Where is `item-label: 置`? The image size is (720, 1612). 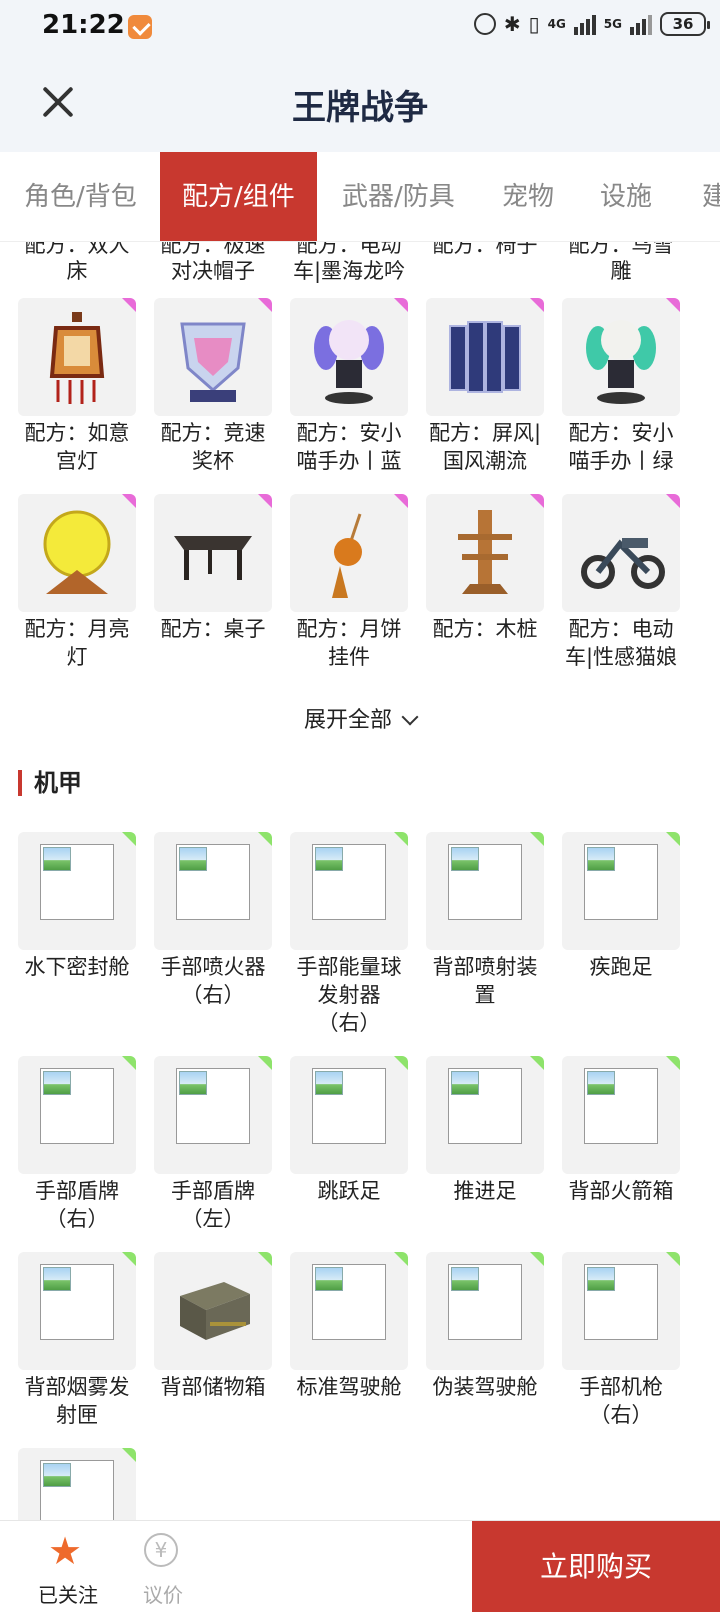 item-label: 置 is located at coordinates (485, 995).